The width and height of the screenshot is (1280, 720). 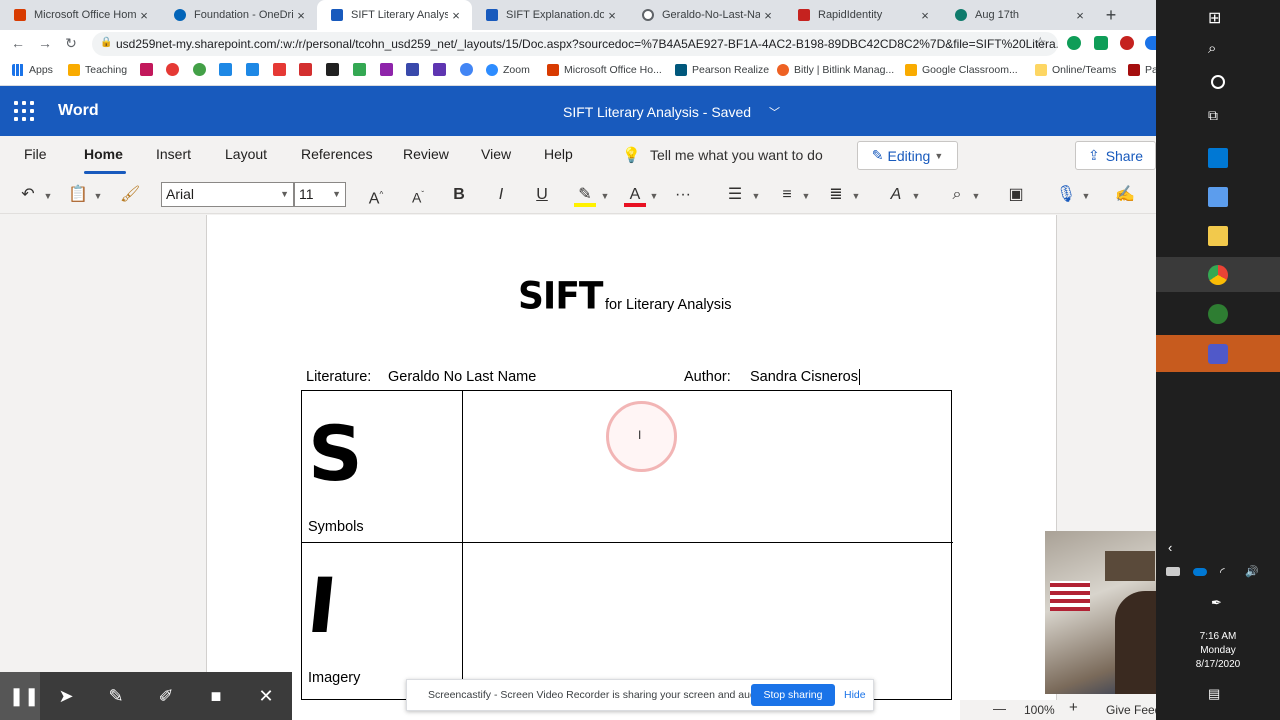 What do you see at coordinates (78, 195) in the screenshot?
I see `clipboard-icon: 📋` at bounding box center [78, 195].